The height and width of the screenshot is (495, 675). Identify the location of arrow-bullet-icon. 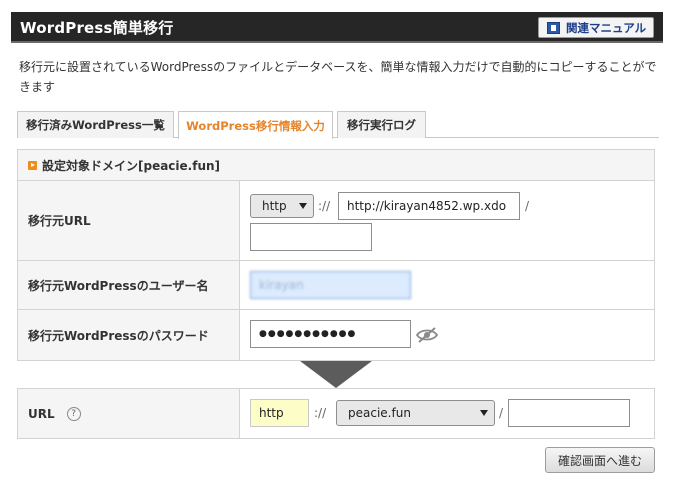
(32, 165).